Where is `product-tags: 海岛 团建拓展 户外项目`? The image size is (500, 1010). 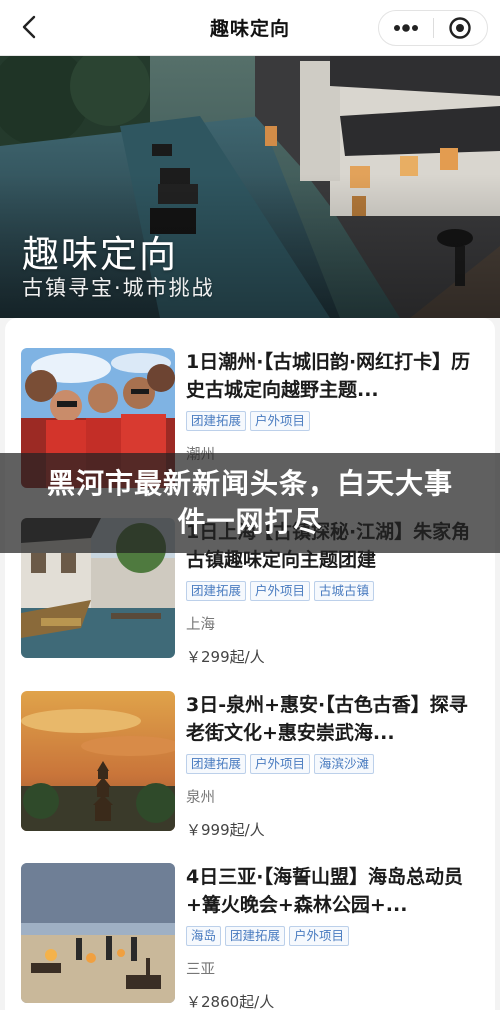
product-tags: 海岛 团建拓展 户外项目 is located at coordinates (336, 936).